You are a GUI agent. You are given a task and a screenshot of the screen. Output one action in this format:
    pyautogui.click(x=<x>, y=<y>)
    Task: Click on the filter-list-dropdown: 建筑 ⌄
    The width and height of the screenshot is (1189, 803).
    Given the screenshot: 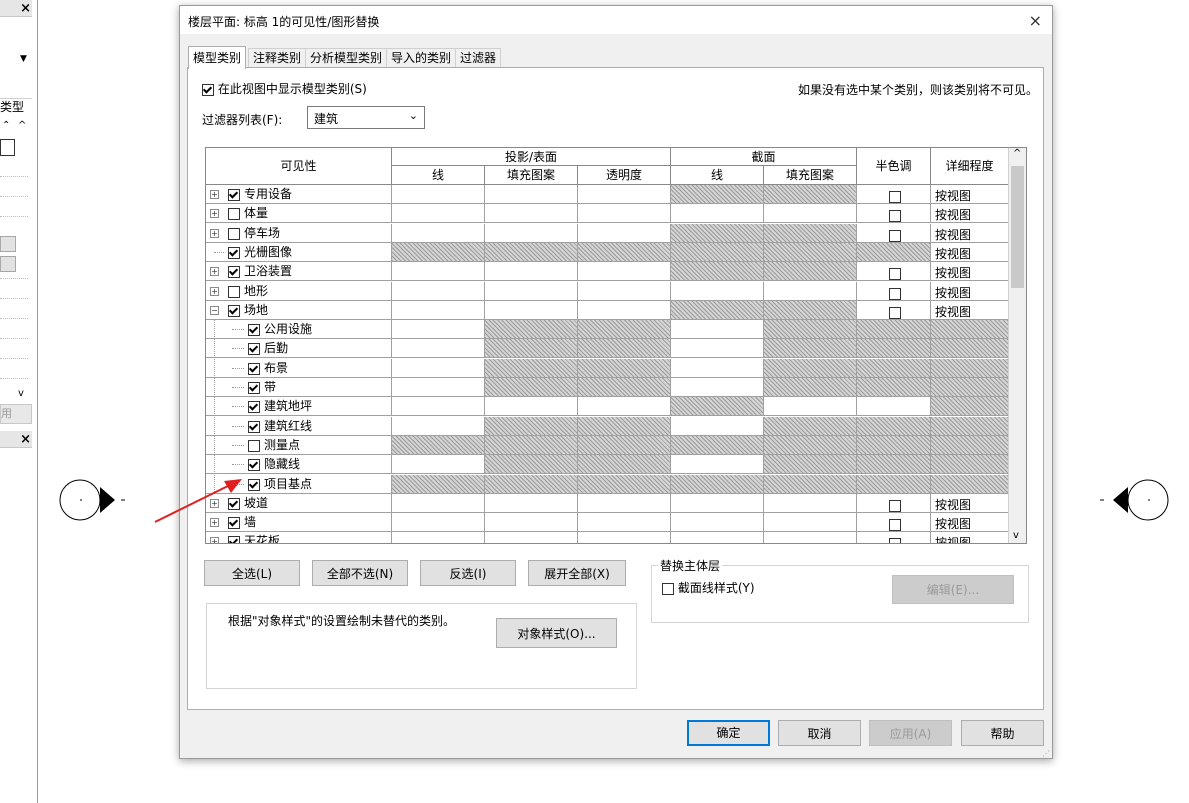 What is the action you would take?
    pyautogui.click(x=366, y=117)
    